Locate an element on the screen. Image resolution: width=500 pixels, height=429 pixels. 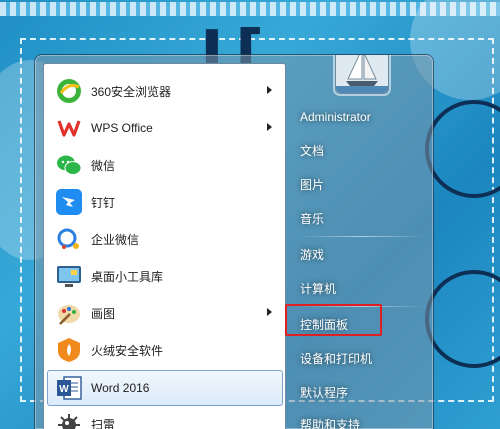
program-label: 360安全浏览器 is located at coordinates (131, 91).